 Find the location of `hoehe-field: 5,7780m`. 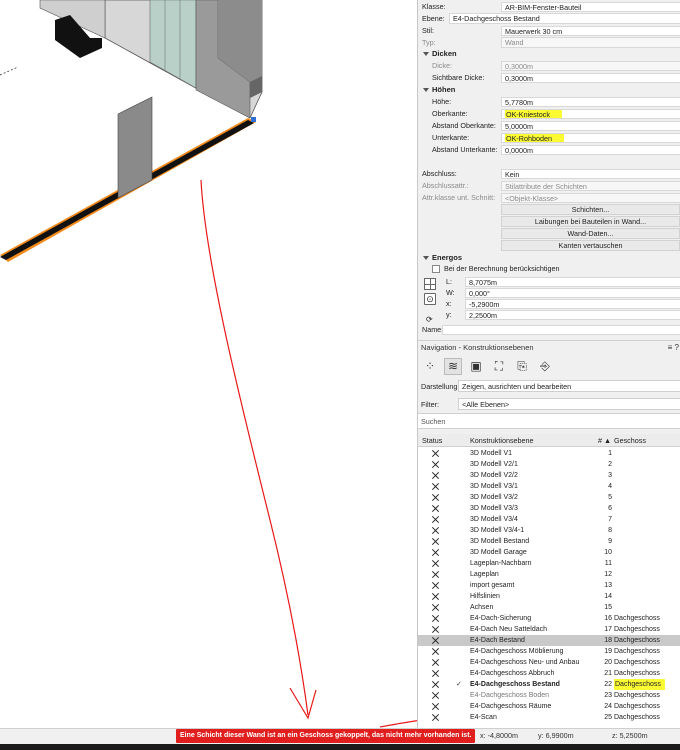

hoehe-field: 5,7780m is located at coordinates (590, 101).